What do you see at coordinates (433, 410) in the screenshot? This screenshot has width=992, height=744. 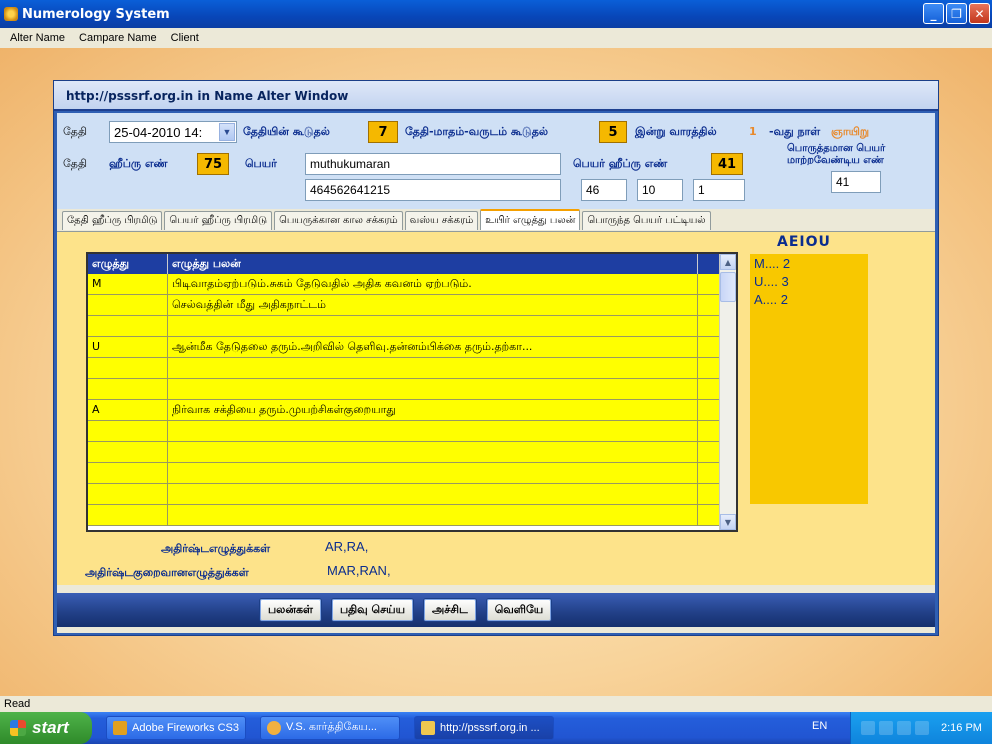 I see `result-cell: நிர்வாக சக்தியை தரும்.முயற்சிகள்குறையாது` at bounding box center [433, 410].